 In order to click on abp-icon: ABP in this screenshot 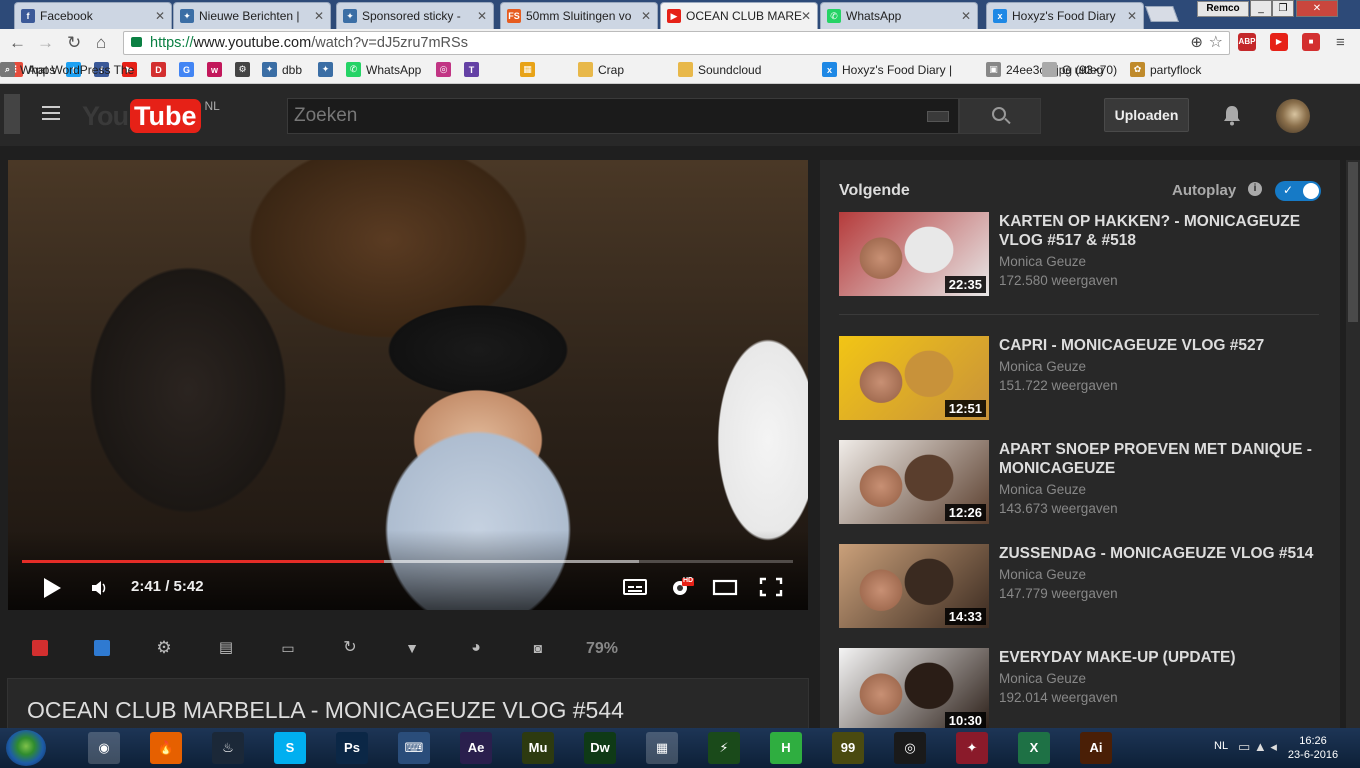, I will do `click(1247, 42)`.